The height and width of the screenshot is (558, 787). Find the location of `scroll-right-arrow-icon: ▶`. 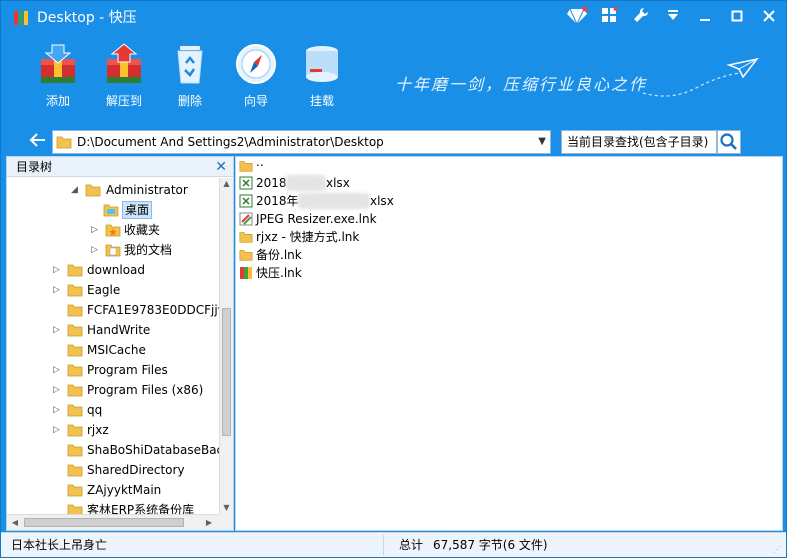

scroll-right-arrow-icon: ▶ is located at coordinates (209, 523).